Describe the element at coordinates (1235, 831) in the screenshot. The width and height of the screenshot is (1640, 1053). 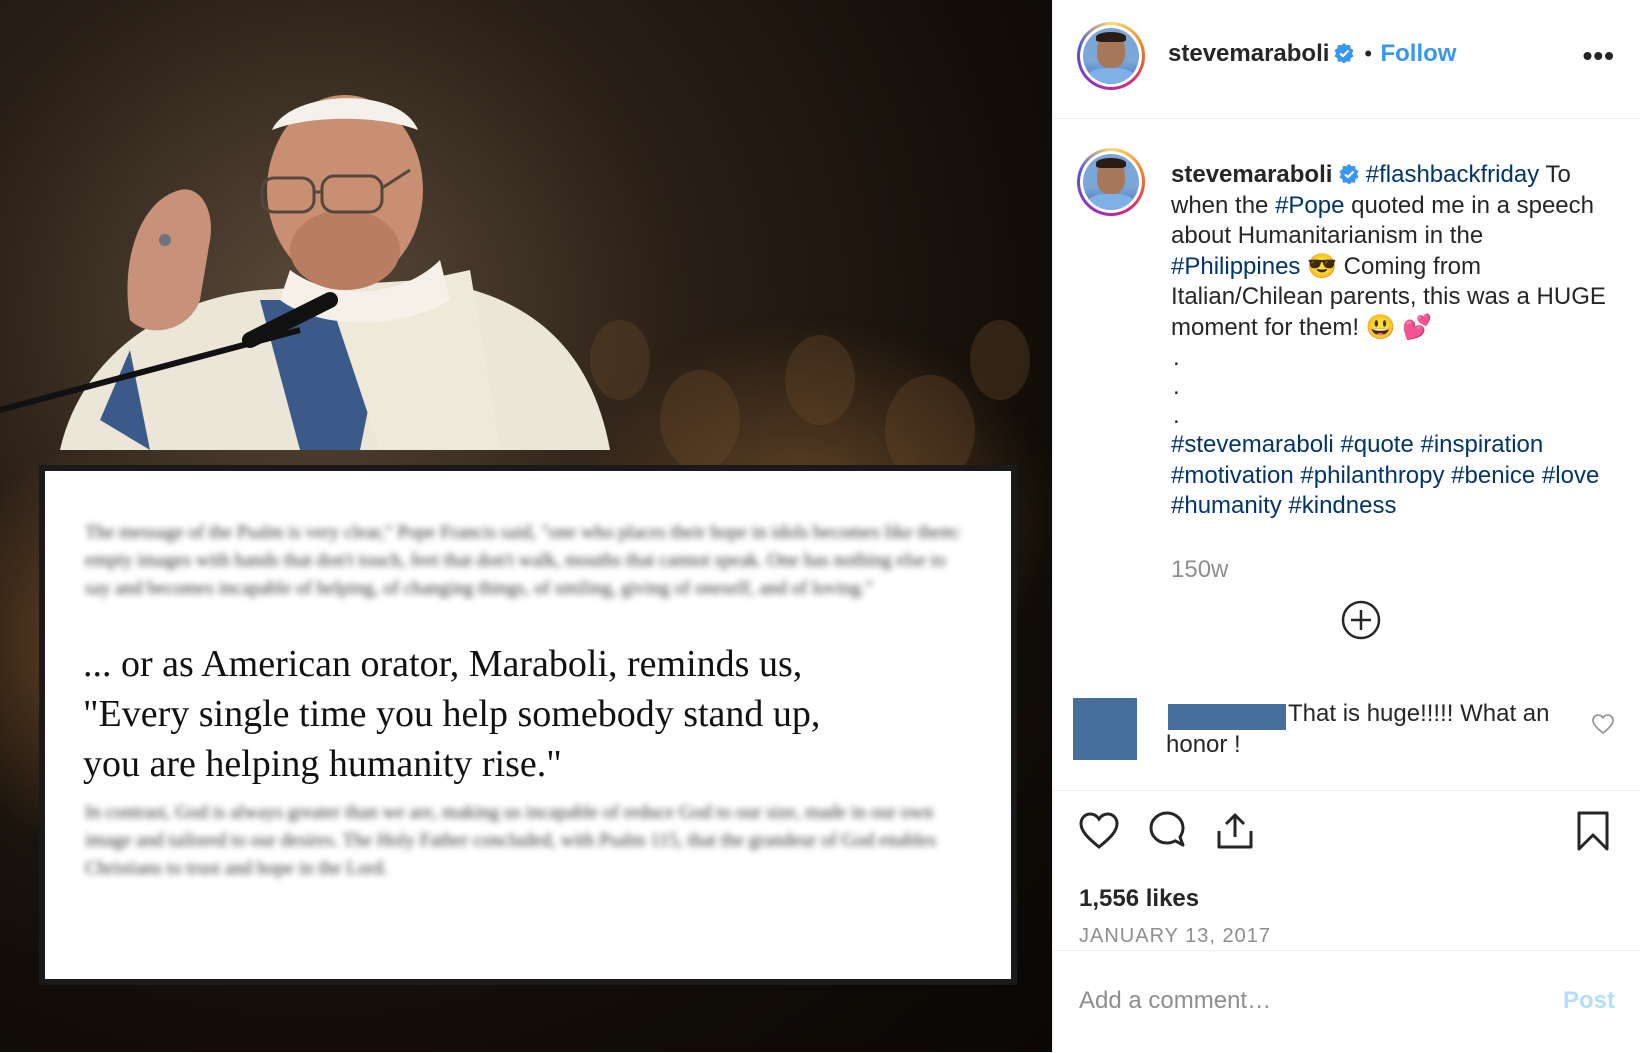
I see `share-icon` at that location.